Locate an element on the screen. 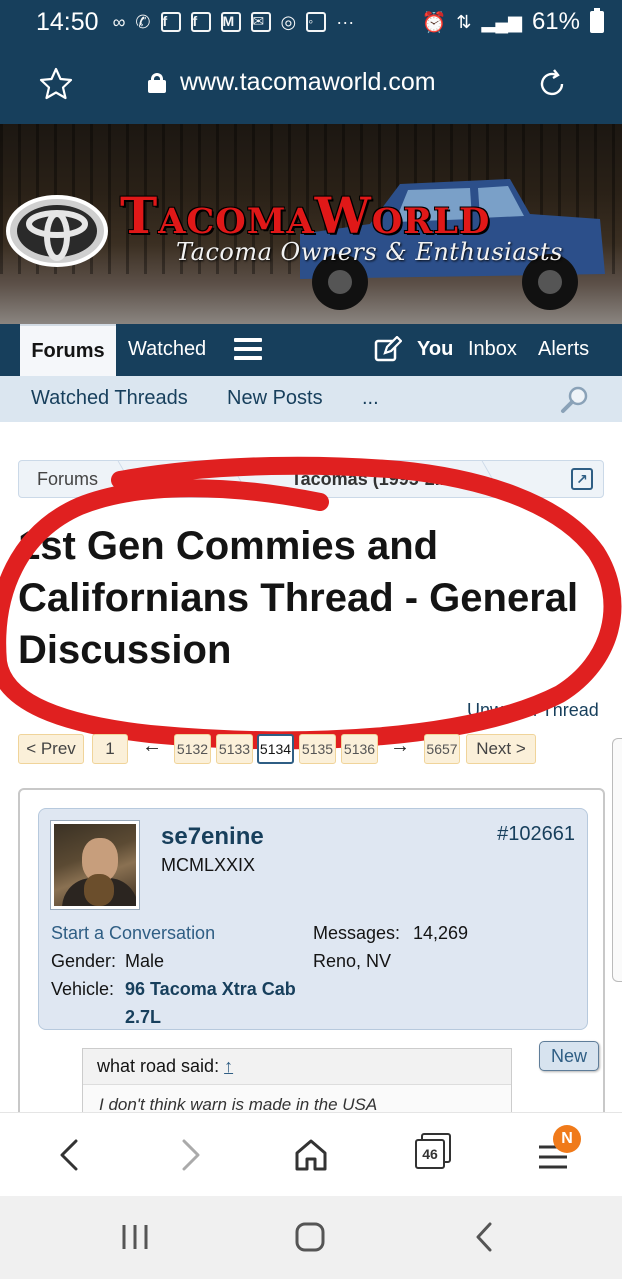  email-icon: ✉ is located at coordinates (260, 22).